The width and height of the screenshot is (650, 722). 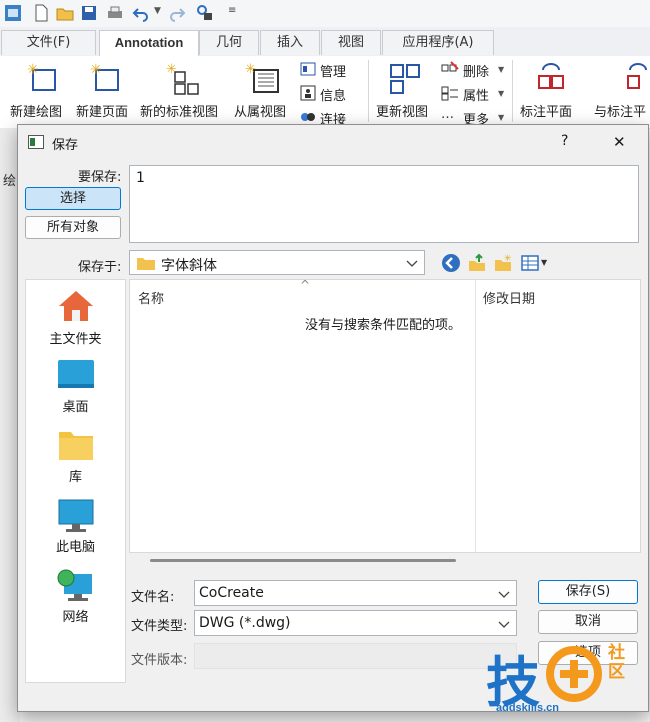 I want to click on desktop-icon, so click(x=75, y=374).